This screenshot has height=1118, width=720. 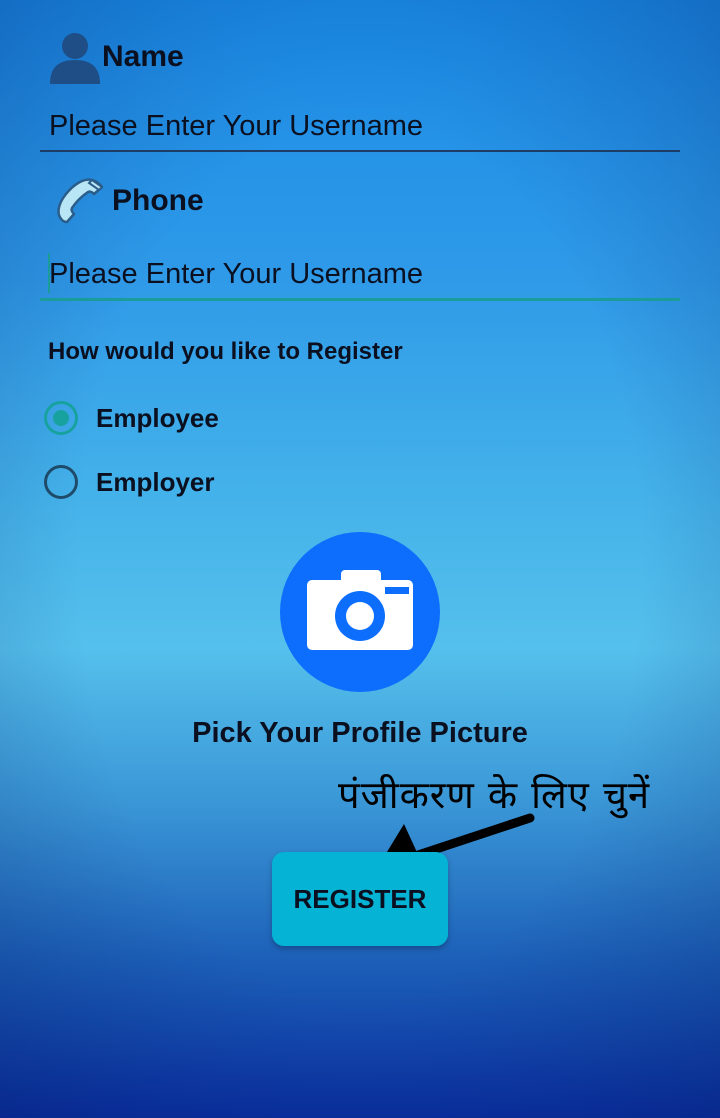 I want to click on camera-icon, so click(x=360, y=612).